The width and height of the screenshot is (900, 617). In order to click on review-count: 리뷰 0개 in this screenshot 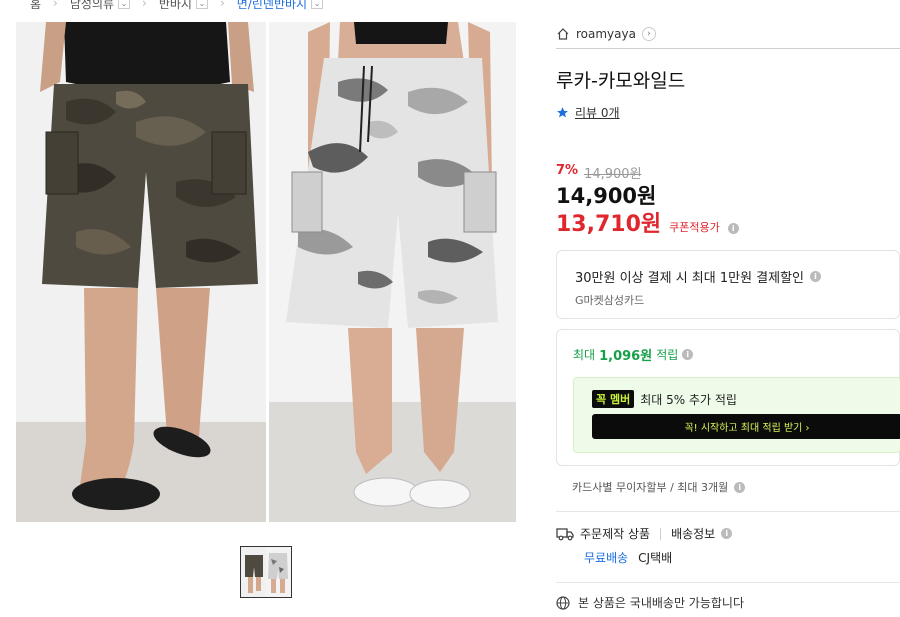, I will do `click(597, 112)`.